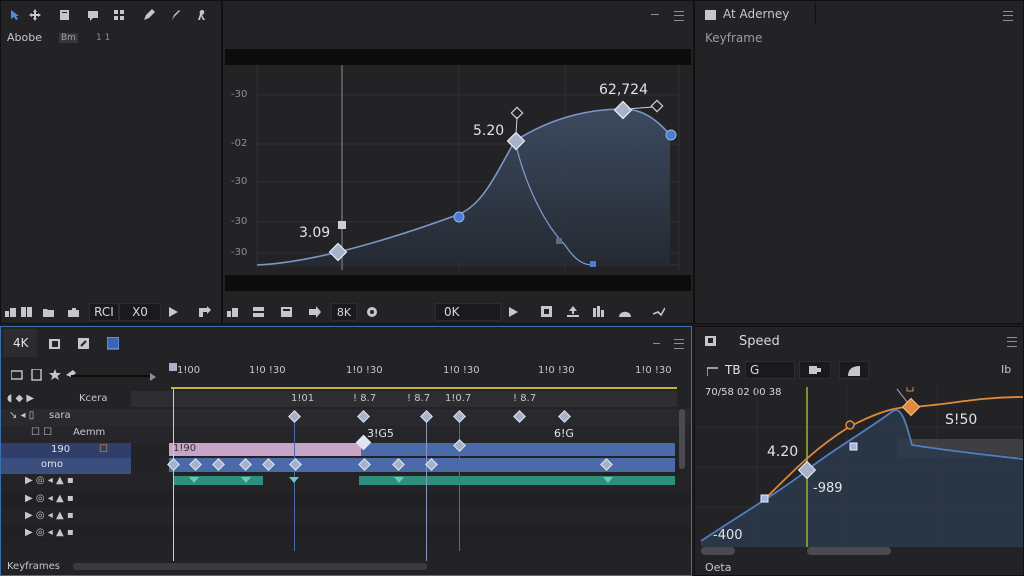 The image size is (1024, 576). What do you see at coordinates (111, 376) in the screenshot?
I see `zoom-slider` at bounding box center [111, 376].